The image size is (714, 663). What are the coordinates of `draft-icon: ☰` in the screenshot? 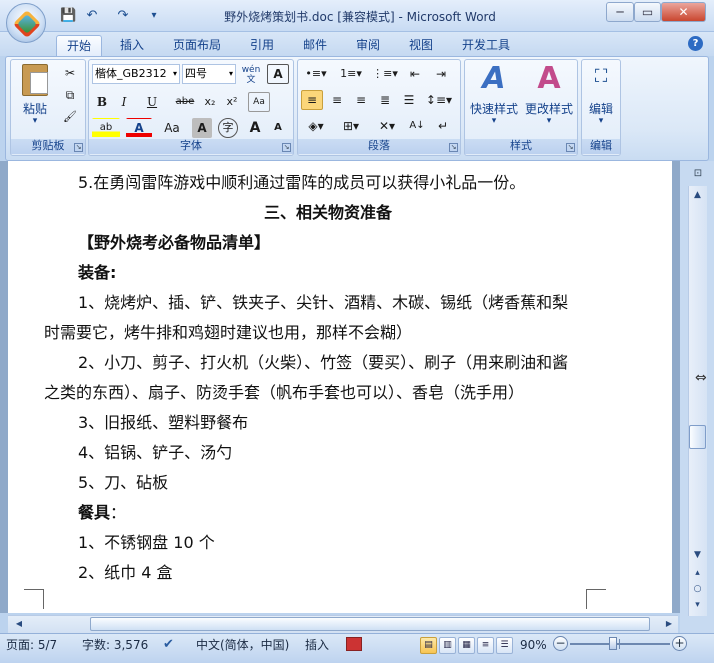 It's located at (504, 645).